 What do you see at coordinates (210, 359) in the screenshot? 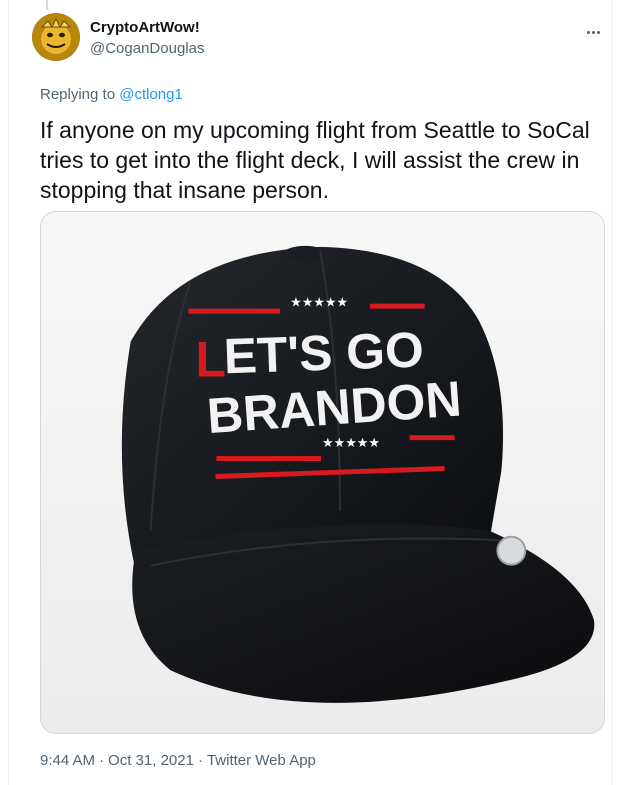
I see `cap-text-l: L` at bounding box center [210, 359].